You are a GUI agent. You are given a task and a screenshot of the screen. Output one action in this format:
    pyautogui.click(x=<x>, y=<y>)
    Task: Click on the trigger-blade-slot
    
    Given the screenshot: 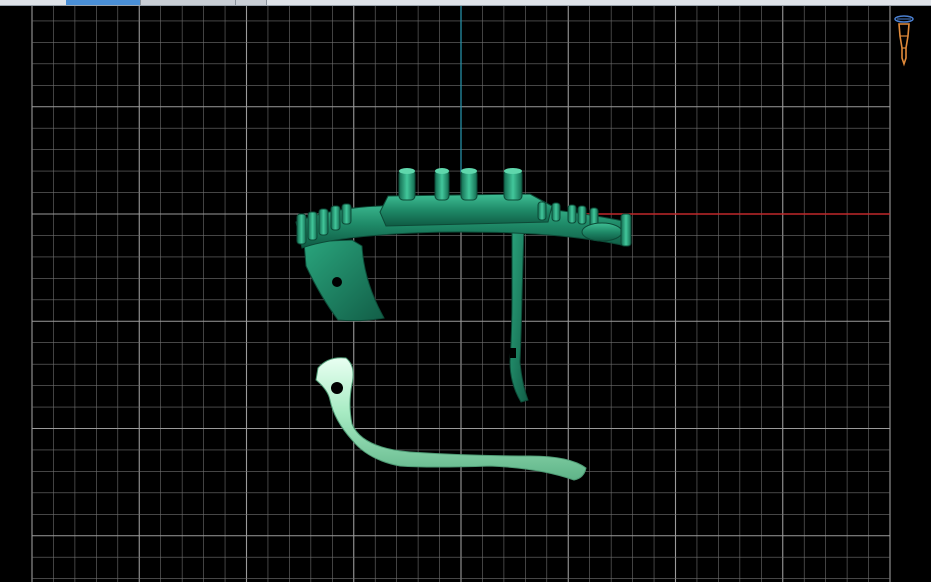 What is the action you would take?
    pyautogui.click(x=513, y=353)
    